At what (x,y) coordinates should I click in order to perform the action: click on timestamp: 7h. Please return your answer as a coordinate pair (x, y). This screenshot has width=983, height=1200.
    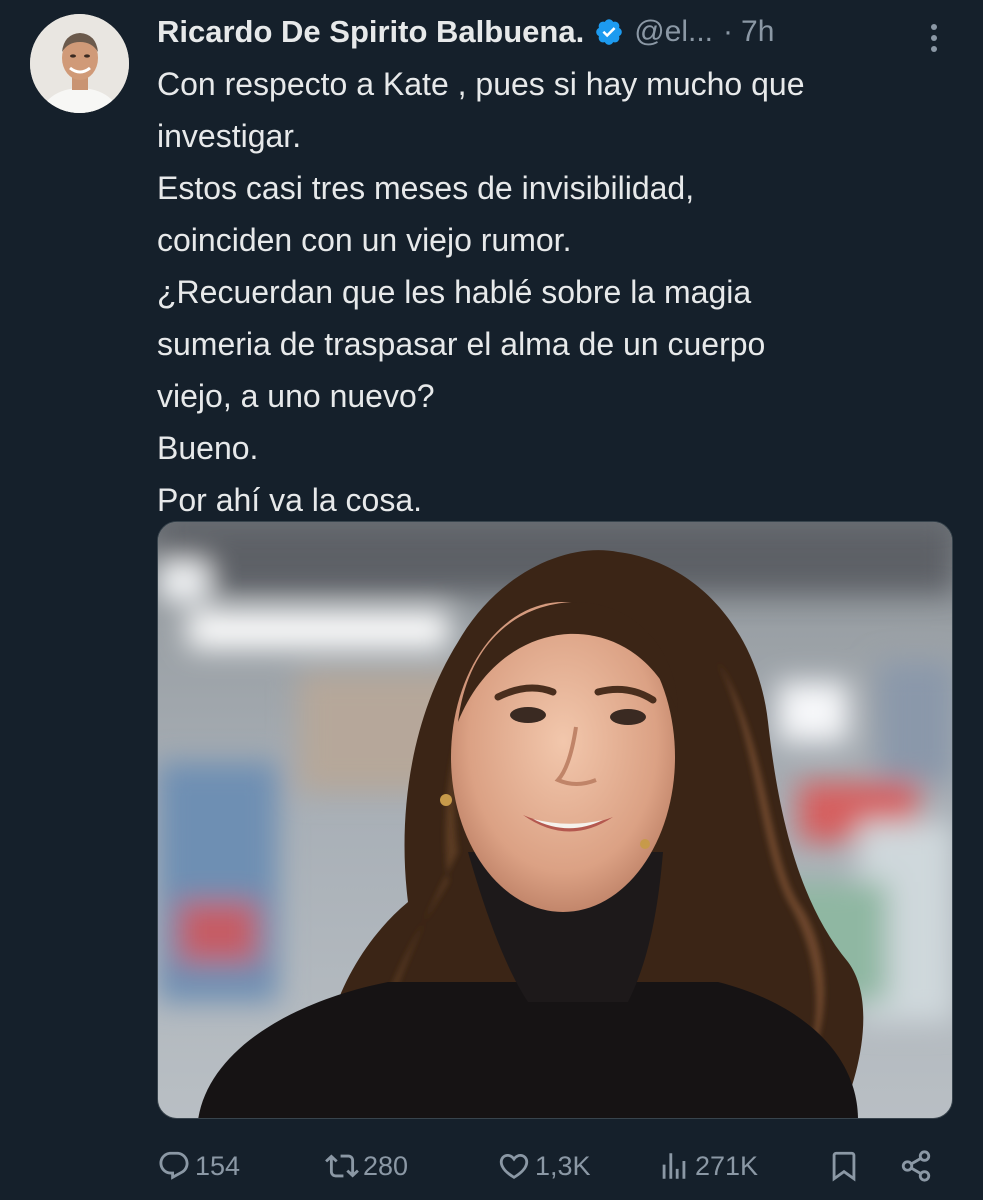
    Looking at the image, I should click on (757, 32).